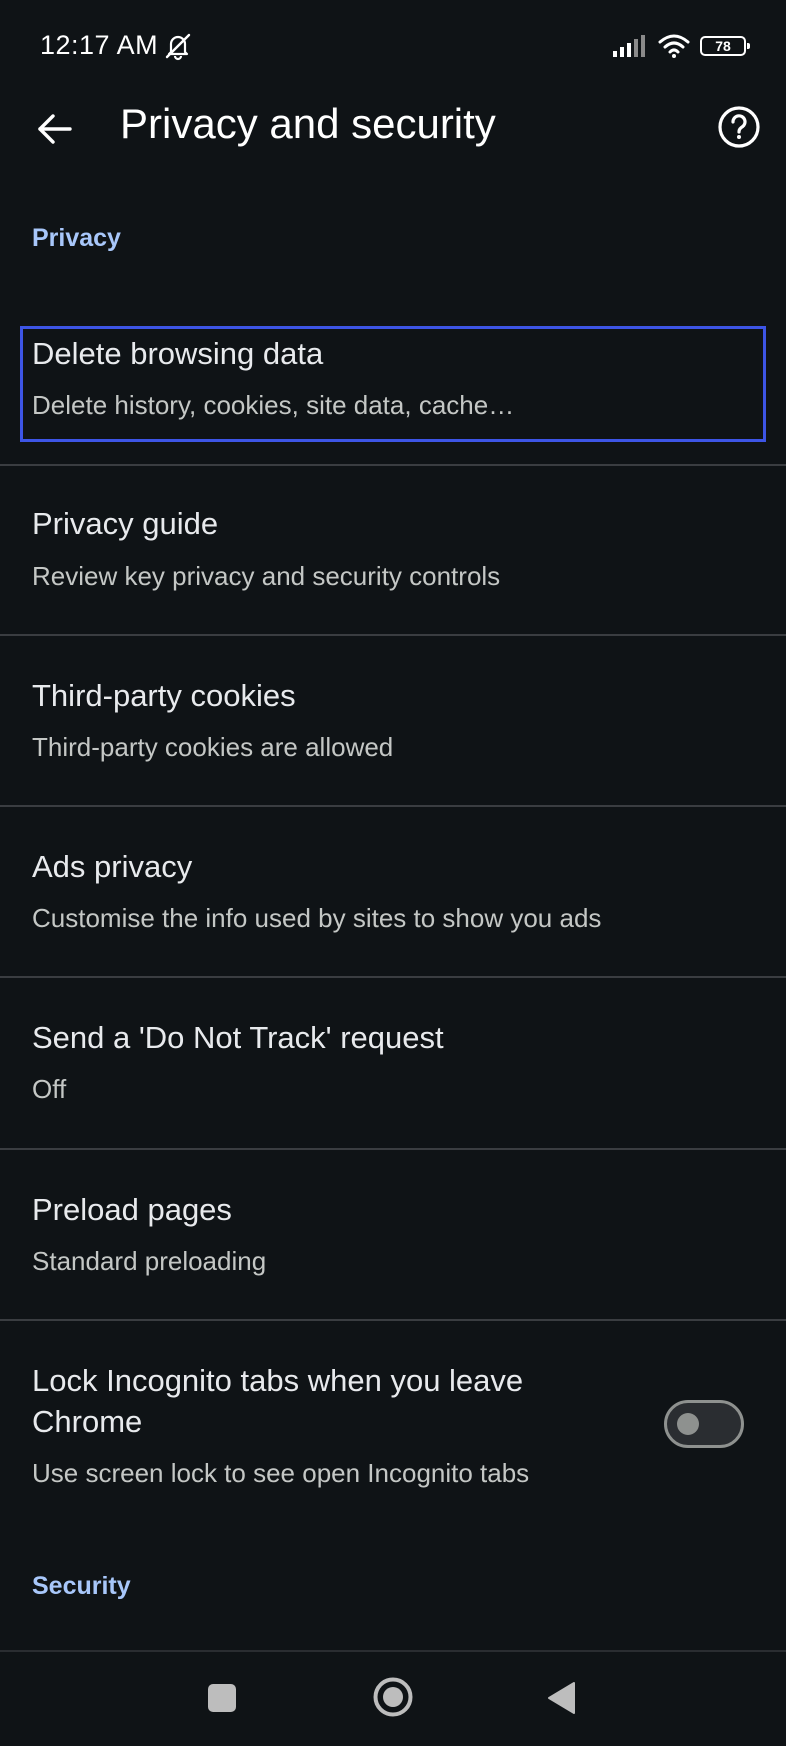 The width and height of the screenshot is (786, 1746). I want to click on recents-square-icon, so click(222, 1698).